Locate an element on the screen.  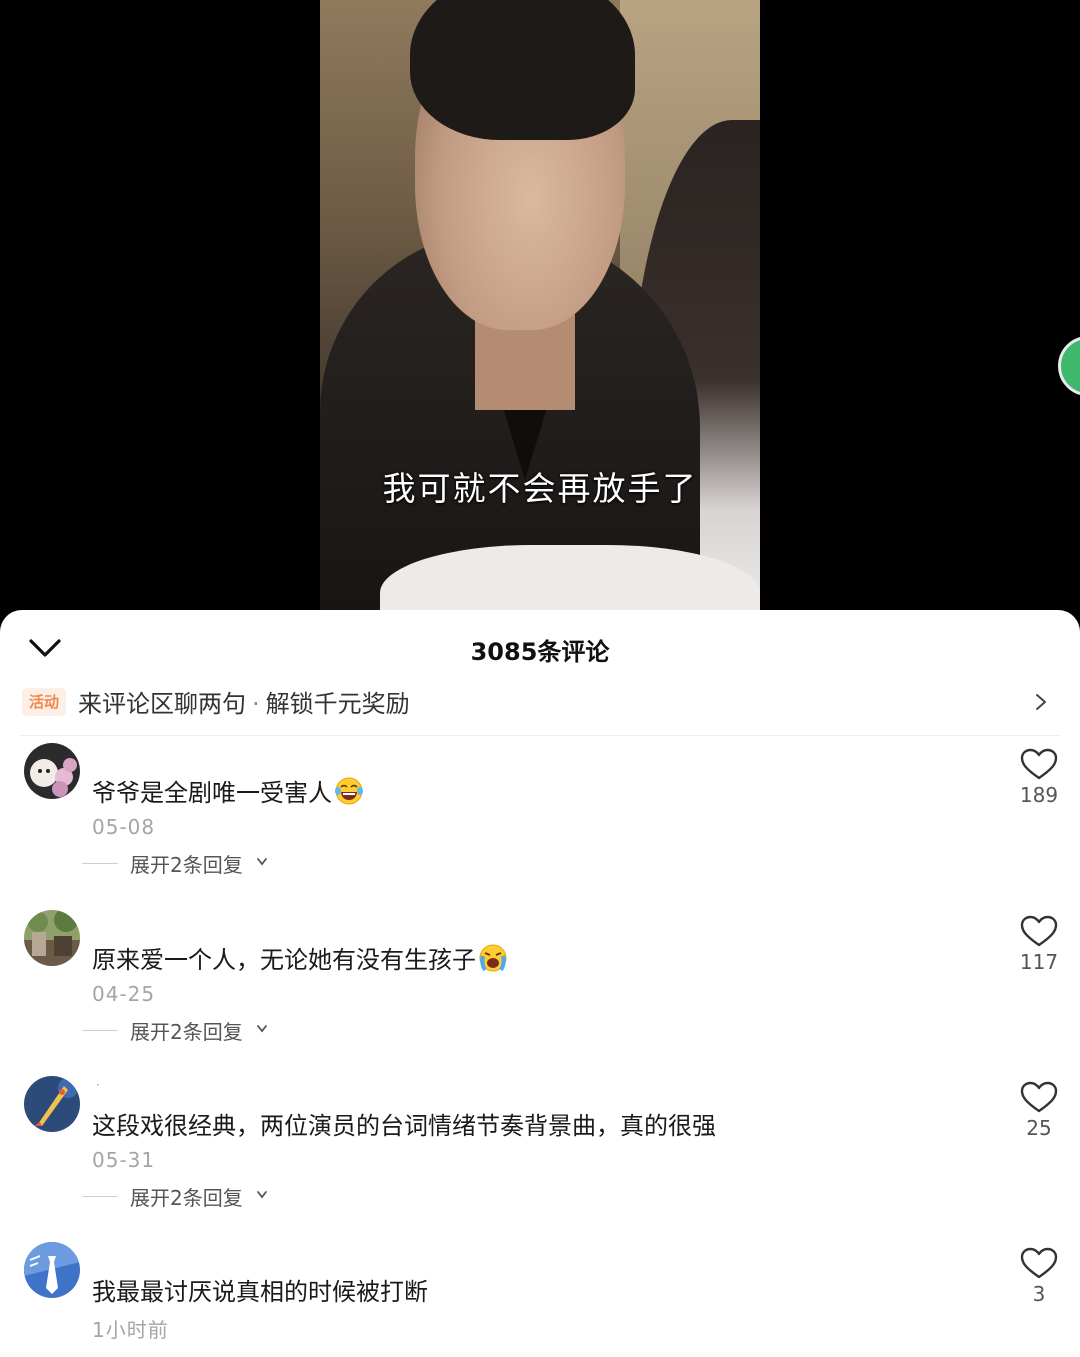
avatar-tie-image is located at coordinates (52, 1270).